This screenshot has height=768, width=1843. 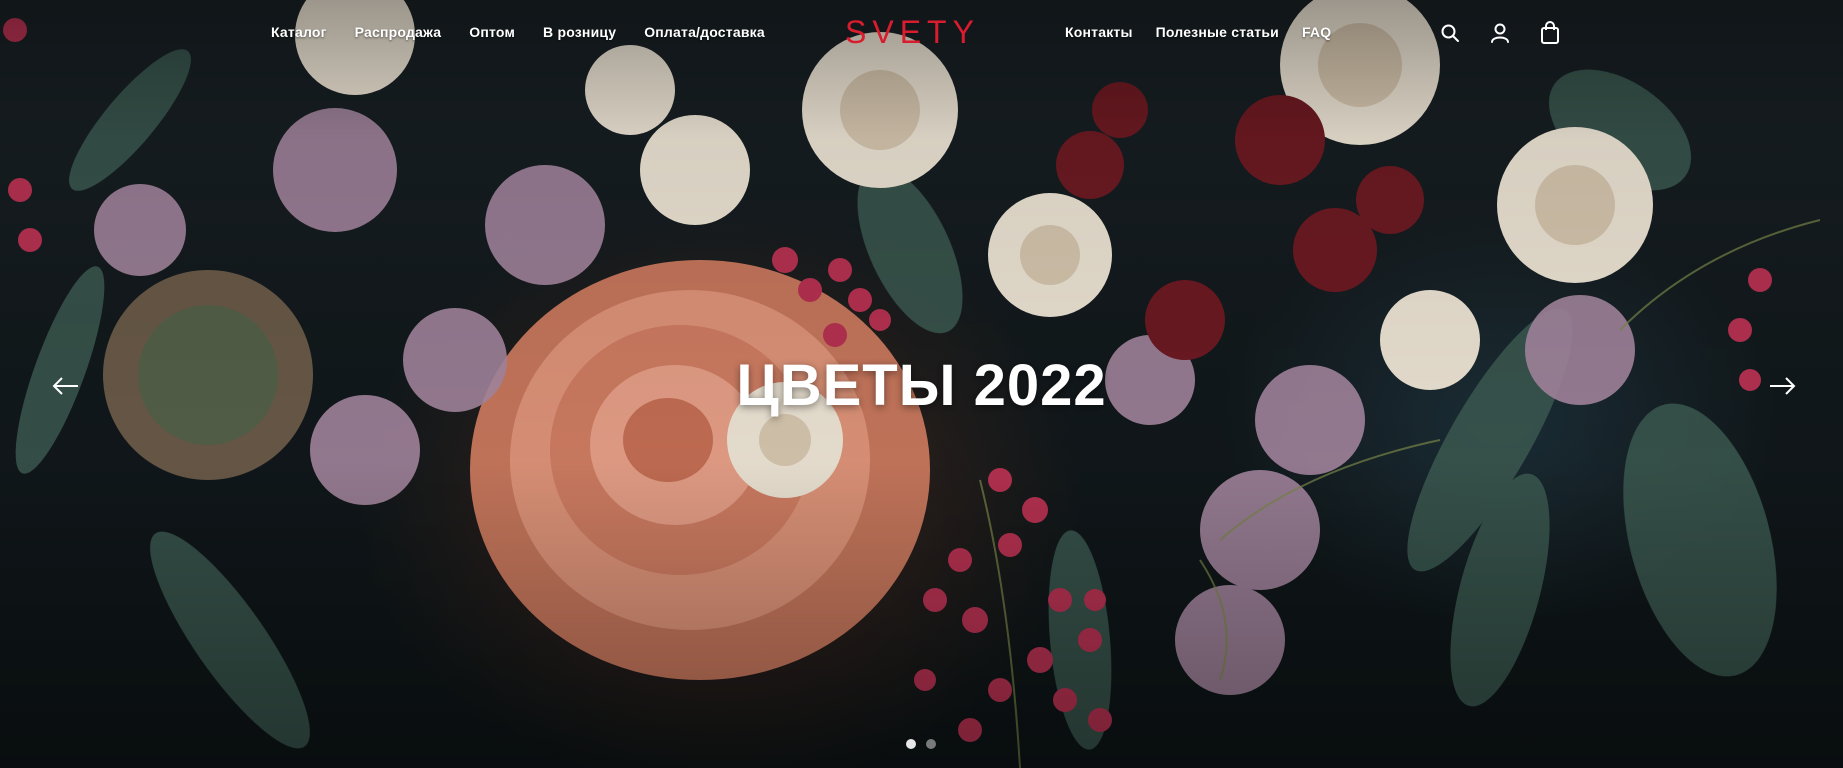 I want to click on nav-link-retail: В розницу, so click(x=579, y=32).